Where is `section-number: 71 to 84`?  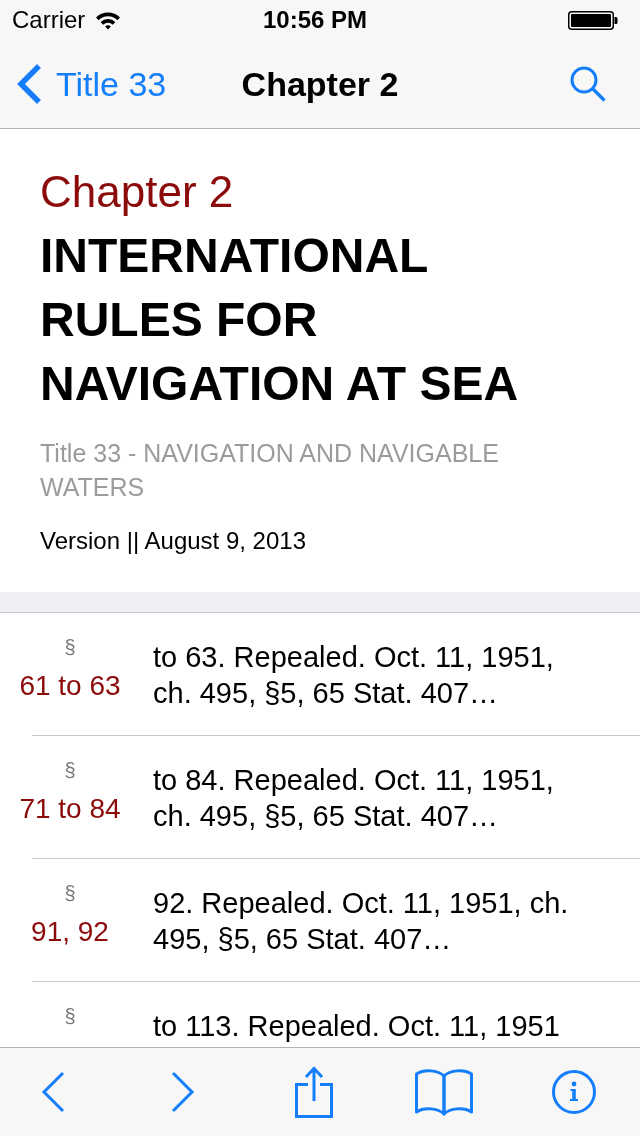 section-number: 71 to 84 is located at coordinates (70, 809).